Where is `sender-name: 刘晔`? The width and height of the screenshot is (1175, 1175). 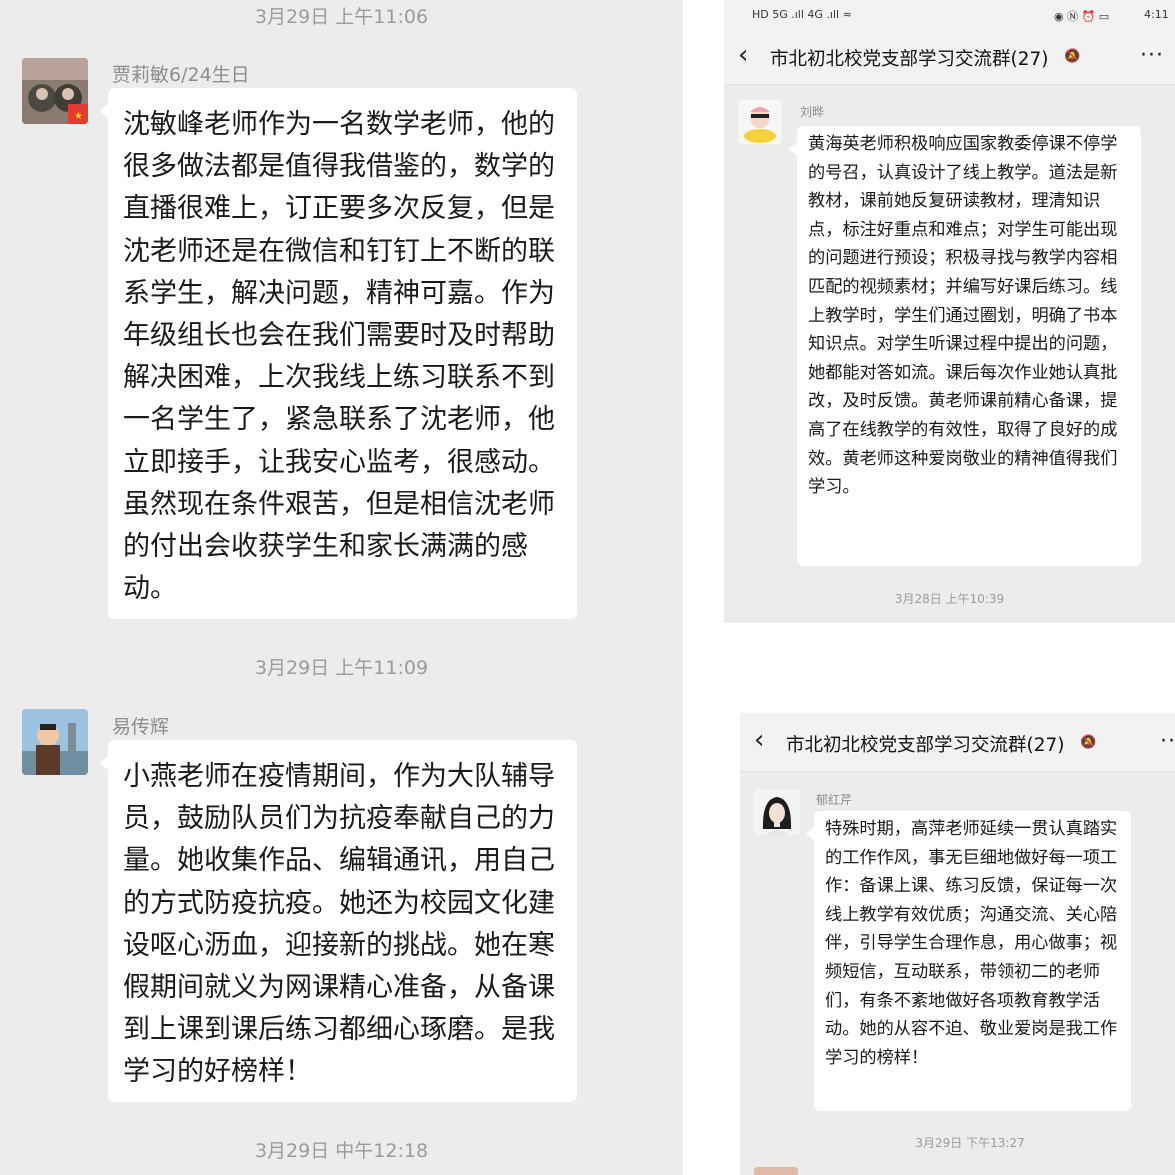
sender-name: 刘晔 is located at coordinates (812, 112).